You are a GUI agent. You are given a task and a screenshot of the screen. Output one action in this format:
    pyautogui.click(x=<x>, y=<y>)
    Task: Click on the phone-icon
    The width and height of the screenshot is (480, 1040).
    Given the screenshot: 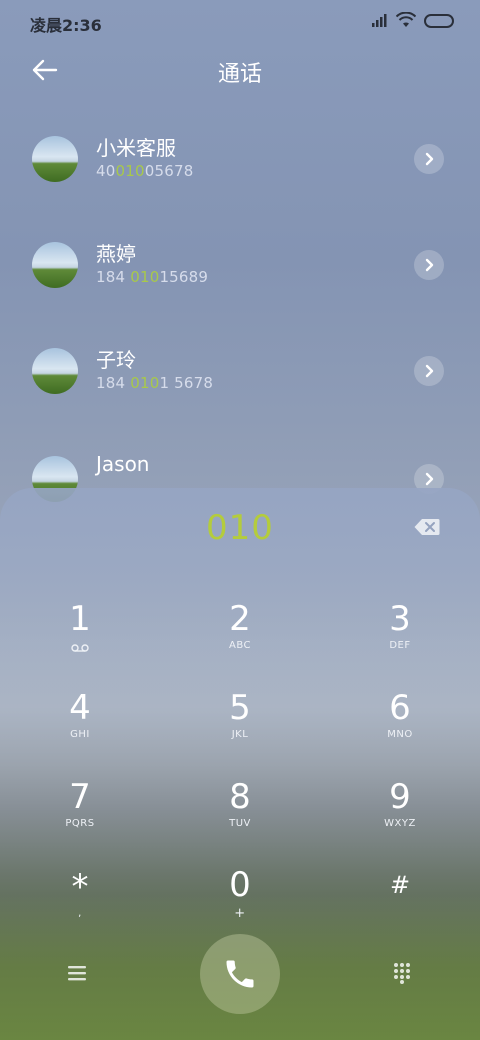 What is the action you would take?
    pyautogui.click(x=240, y=974)
    